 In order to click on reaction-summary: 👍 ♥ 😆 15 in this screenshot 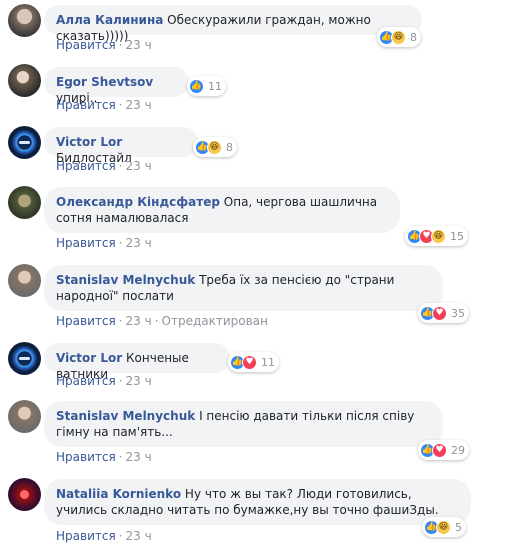, I will do `click(436, 236)`.